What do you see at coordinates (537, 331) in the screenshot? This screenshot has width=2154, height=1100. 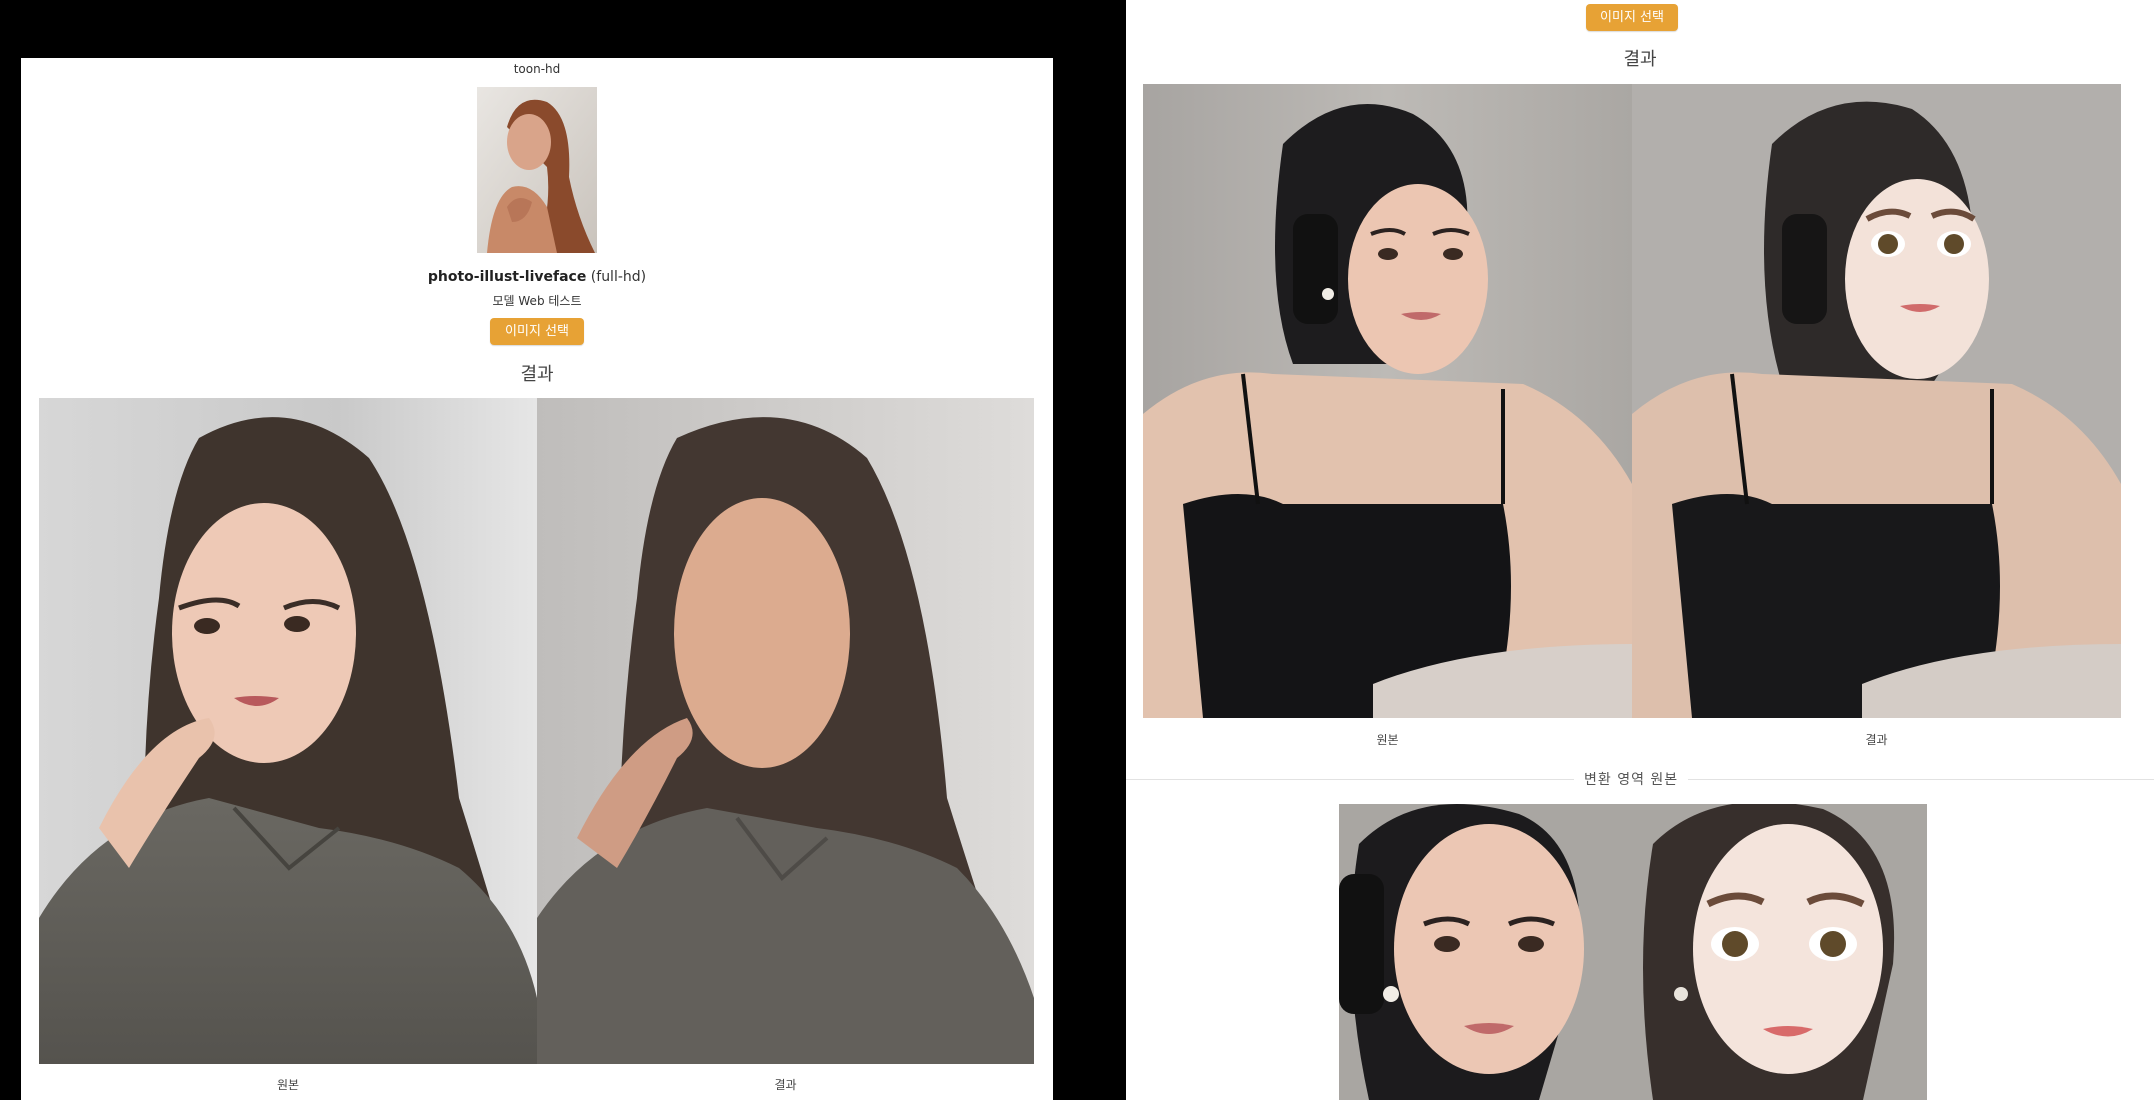 I see `select-image-button: 이미지 선택` at bounding box center [537, 331].